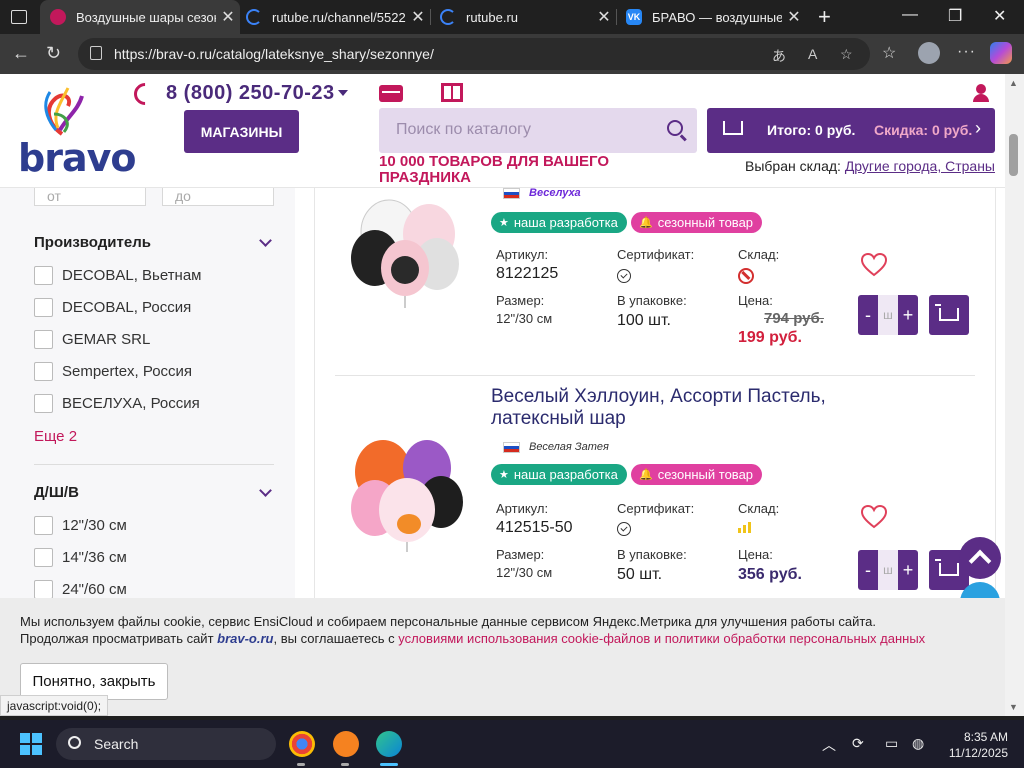 The height and width of the screenshot is (768, 1024). I want to click on warehouse-label: Склад:, so click(759, 254).